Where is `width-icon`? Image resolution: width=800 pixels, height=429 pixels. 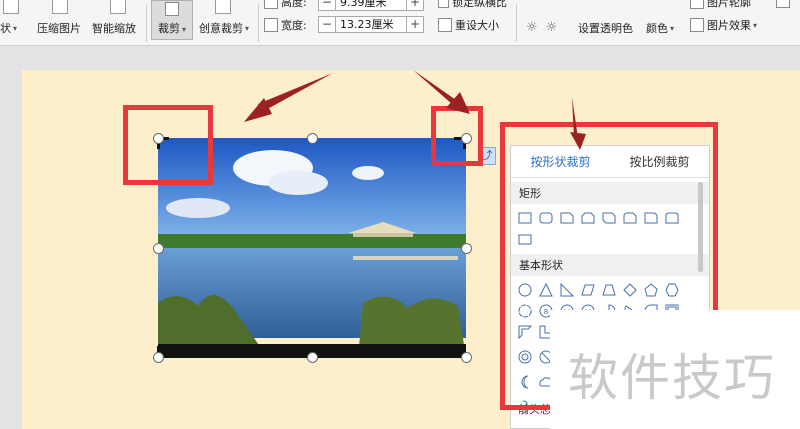
width-icon is located at coordinates (271, 25).